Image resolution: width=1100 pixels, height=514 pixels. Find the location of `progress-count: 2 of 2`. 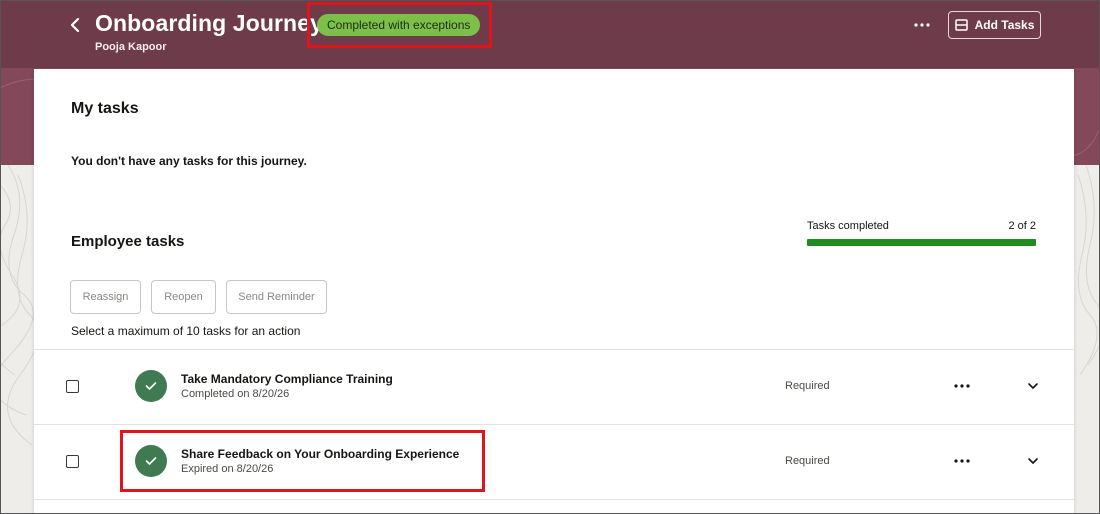

progress-count: 2 of 2 is located at coordinates (1022, 226).